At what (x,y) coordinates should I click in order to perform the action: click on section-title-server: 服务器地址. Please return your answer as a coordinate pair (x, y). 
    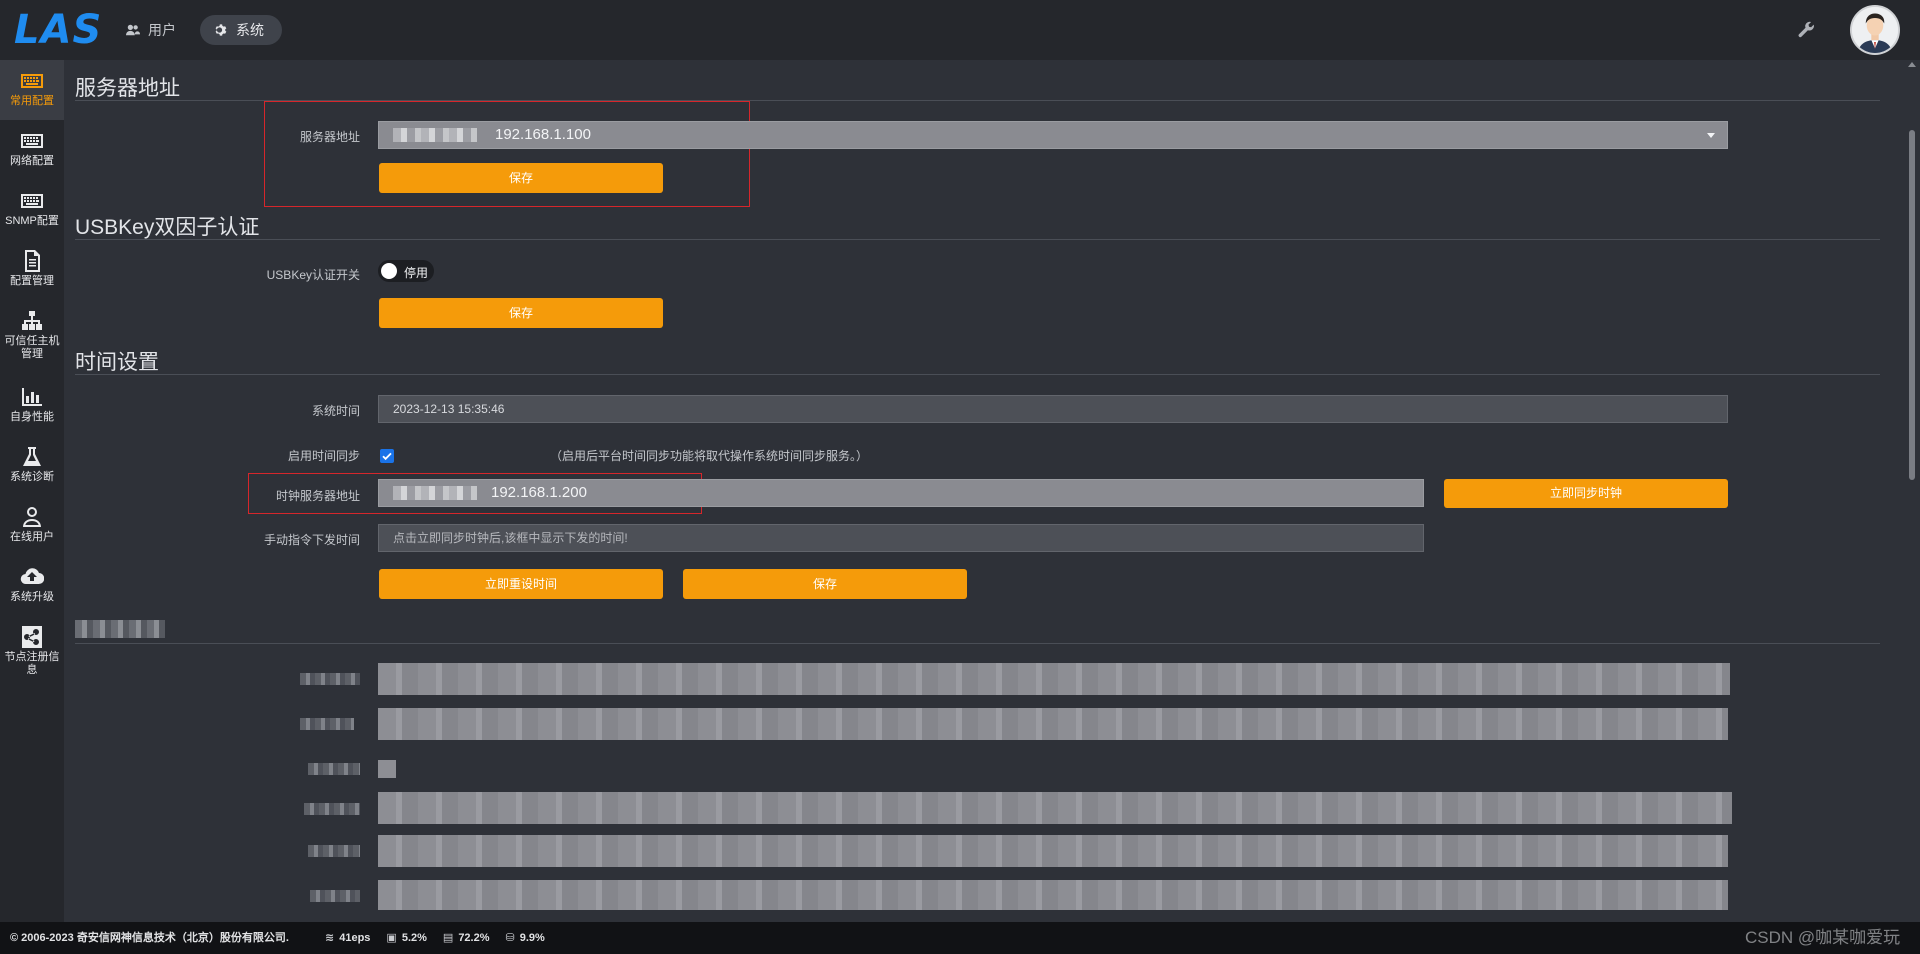
    Looking at the image, I should click on (127, 88).